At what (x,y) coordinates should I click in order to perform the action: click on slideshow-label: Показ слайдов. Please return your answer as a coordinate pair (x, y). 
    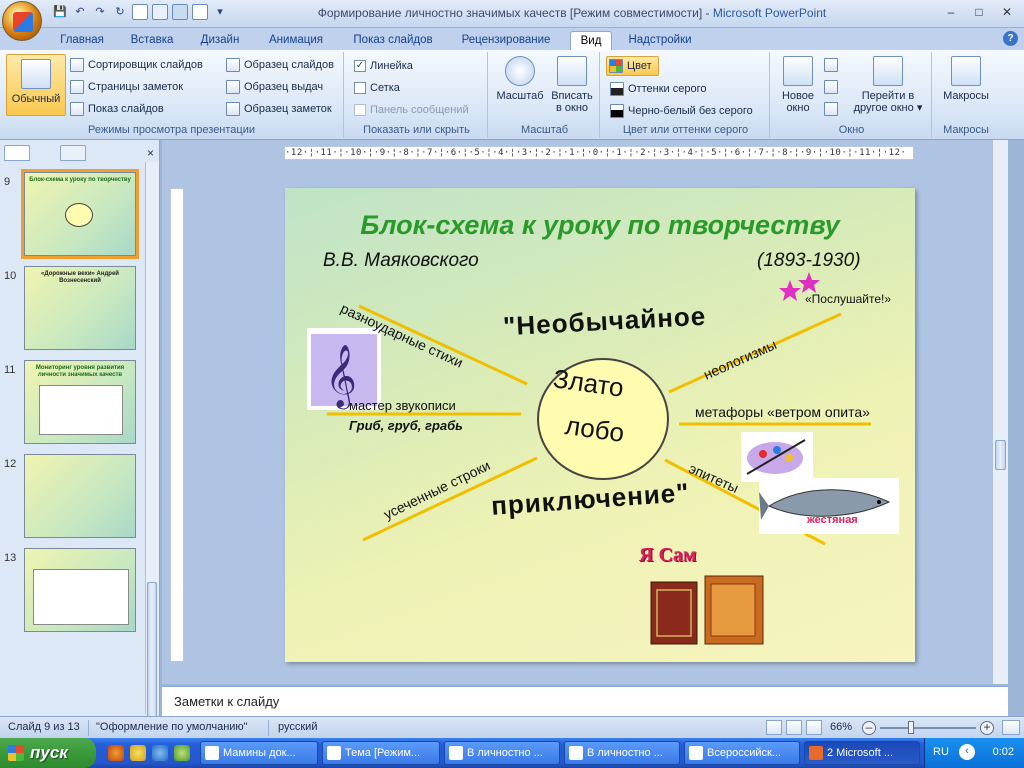
    Looking at the image, I should click on (126, 109).